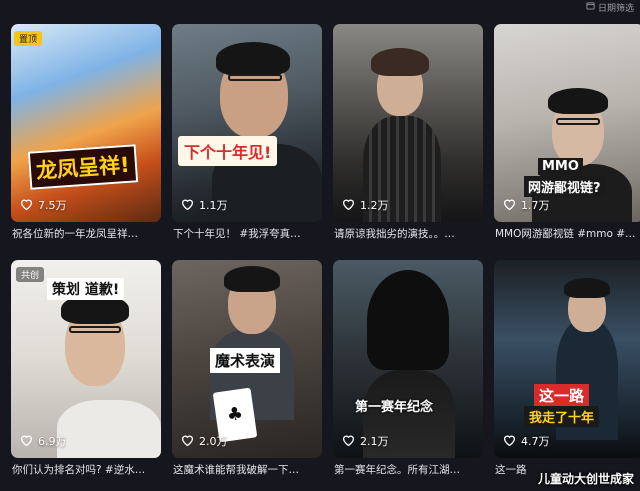 This screenshot has height=491, width=640. I want to click on video-thumbnail: 第一赛年纪念 2.1万, so click(408, 359).